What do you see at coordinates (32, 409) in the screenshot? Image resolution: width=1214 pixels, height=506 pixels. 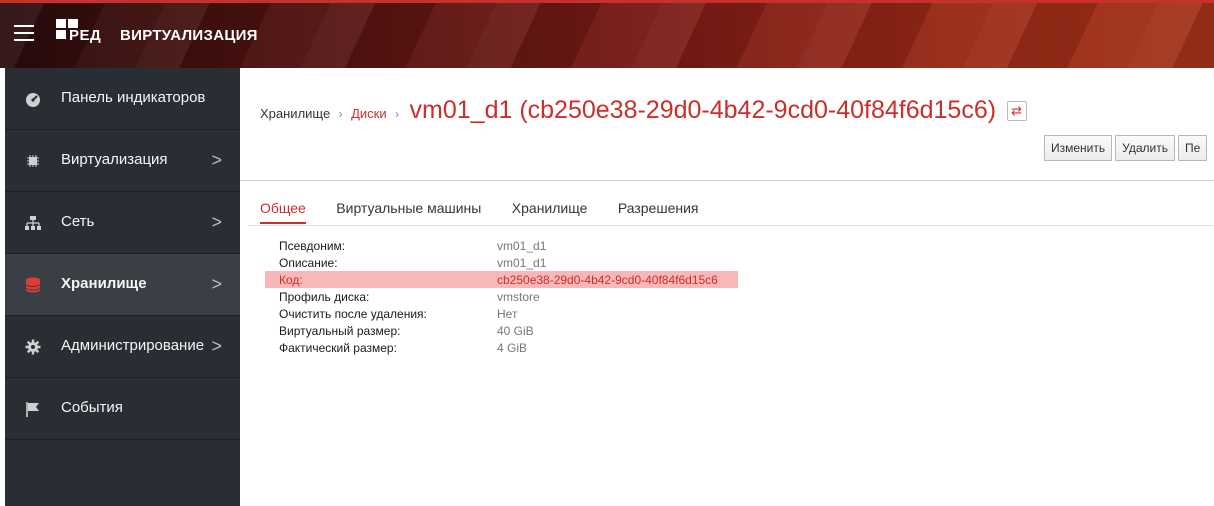 I see `flag-icon` at bounding box center [32, 409].